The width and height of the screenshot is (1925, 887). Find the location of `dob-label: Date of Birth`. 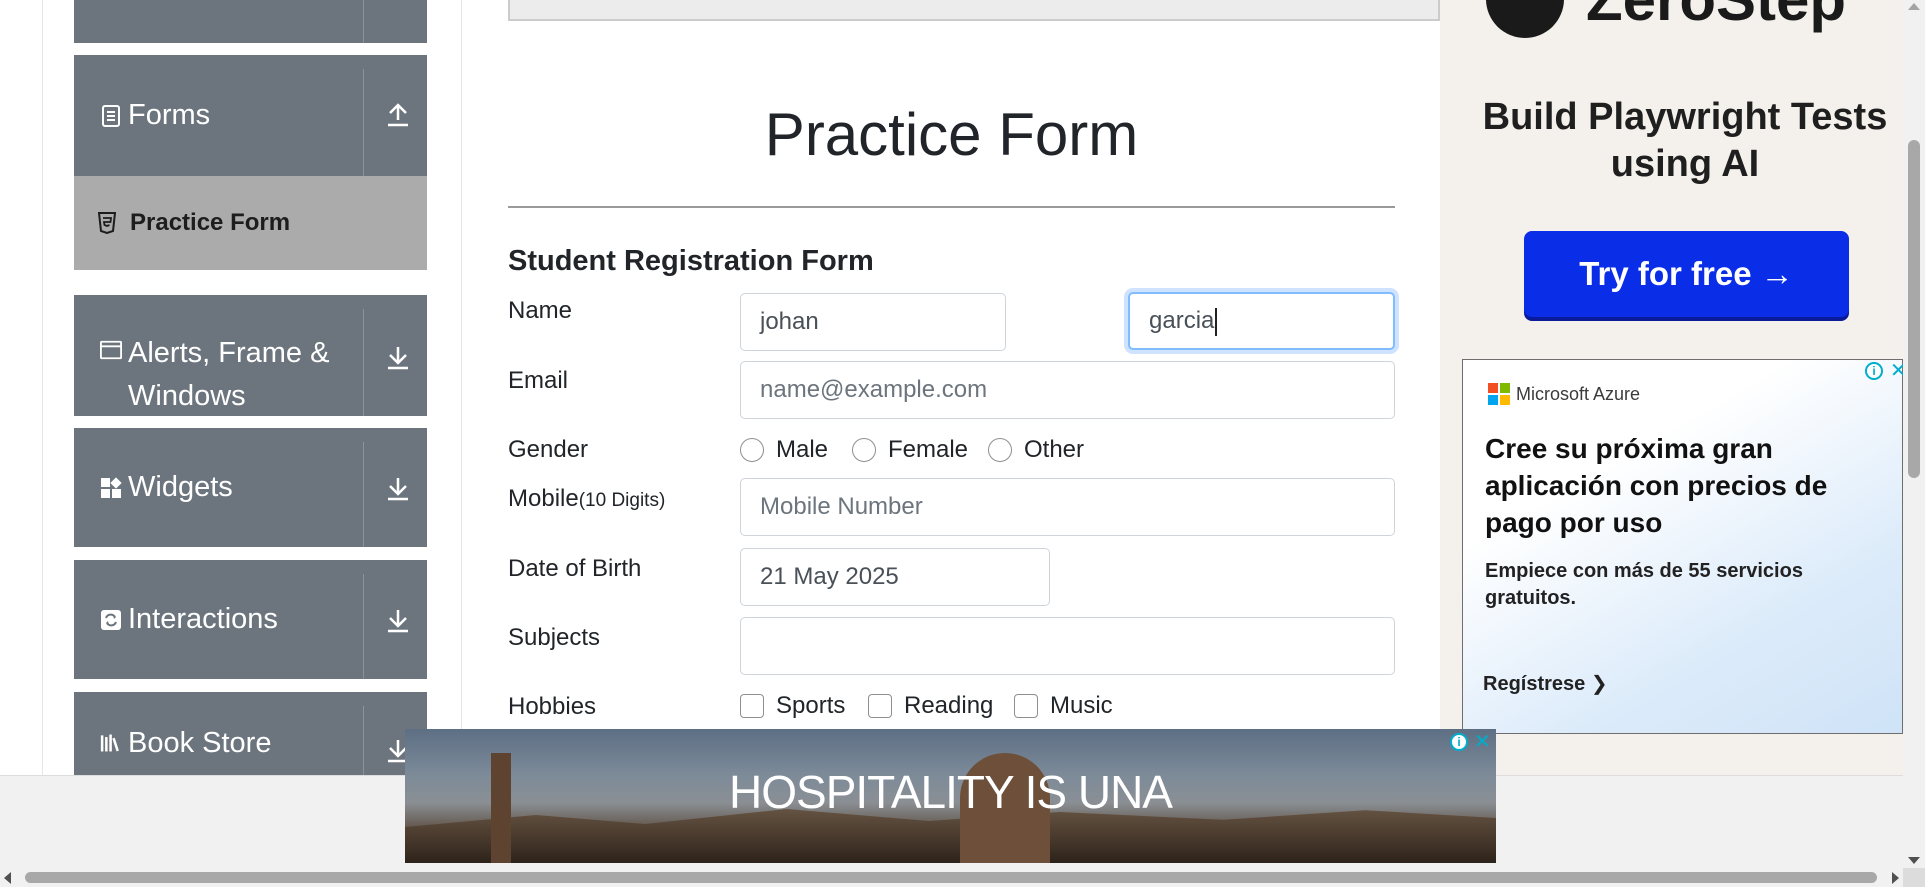

dob-label: Date of Birth is located at coordinates (575, 568).